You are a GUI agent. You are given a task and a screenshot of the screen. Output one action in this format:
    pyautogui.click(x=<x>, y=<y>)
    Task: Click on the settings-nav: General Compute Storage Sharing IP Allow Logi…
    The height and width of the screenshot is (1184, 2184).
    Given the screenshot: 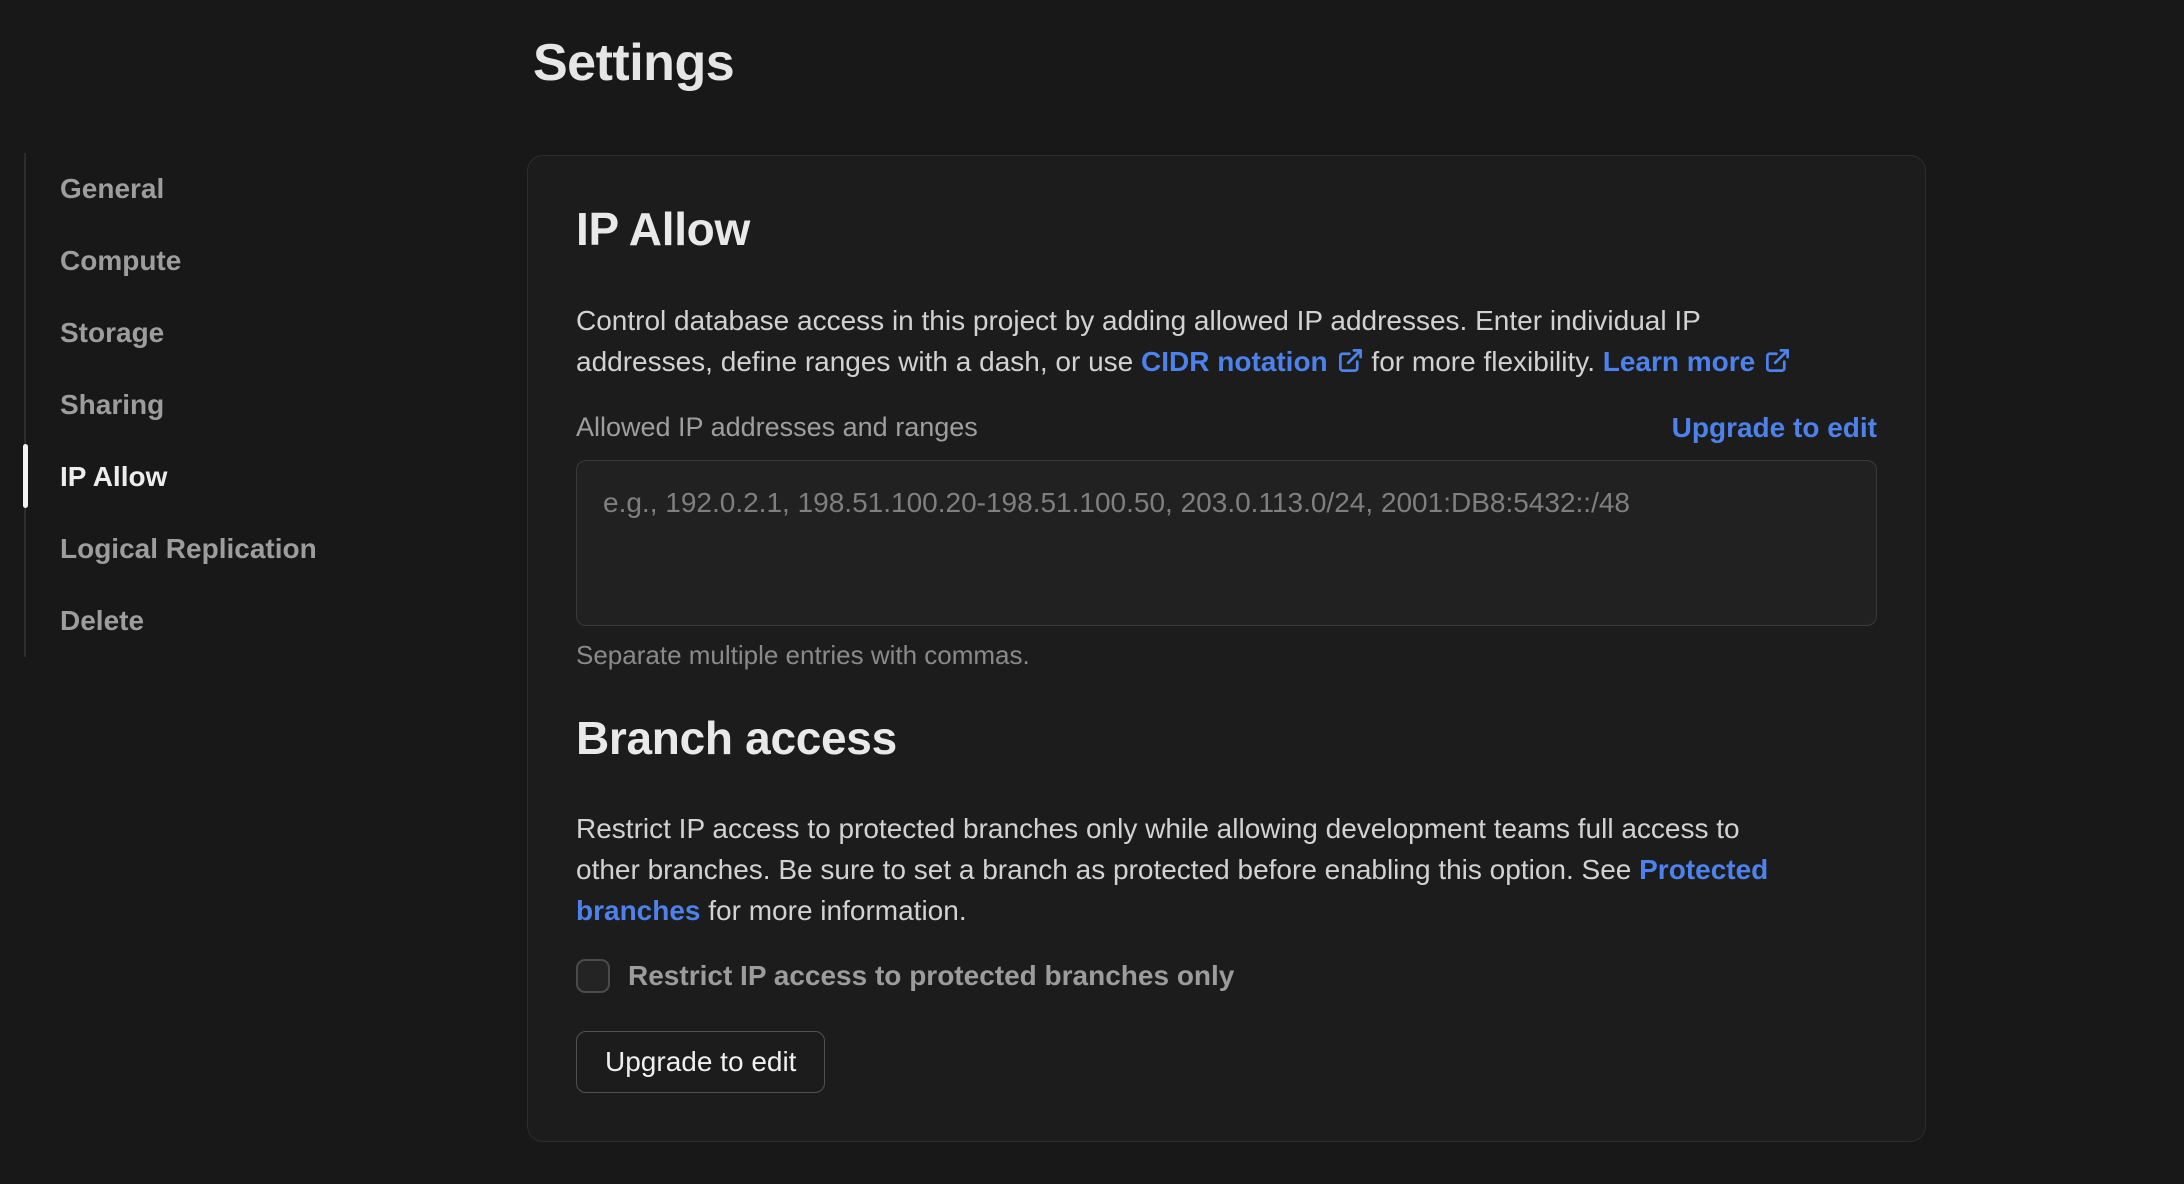 What is the action you would take?
    pyautogui.click(x=275, y=405)
    